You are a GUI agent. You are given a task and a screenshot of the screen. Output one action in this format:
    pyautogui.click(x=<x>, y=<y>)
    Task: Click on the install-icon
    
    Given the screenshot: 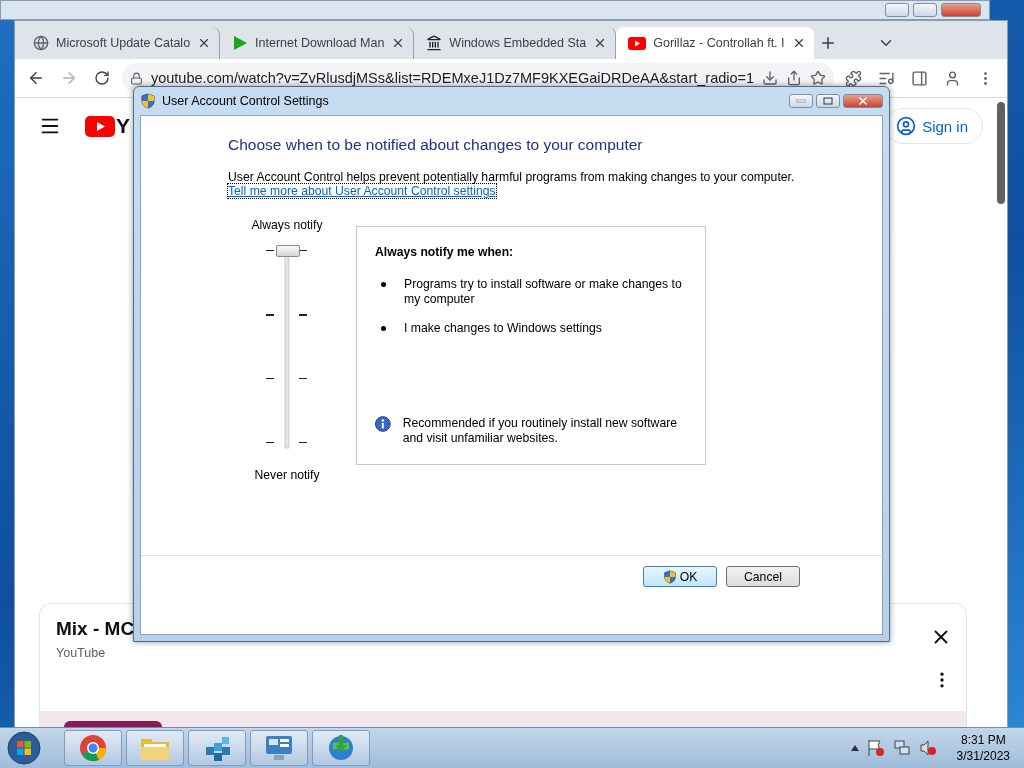 What is the action you would take?
    pyautogui.click(x=770, y=78)
    